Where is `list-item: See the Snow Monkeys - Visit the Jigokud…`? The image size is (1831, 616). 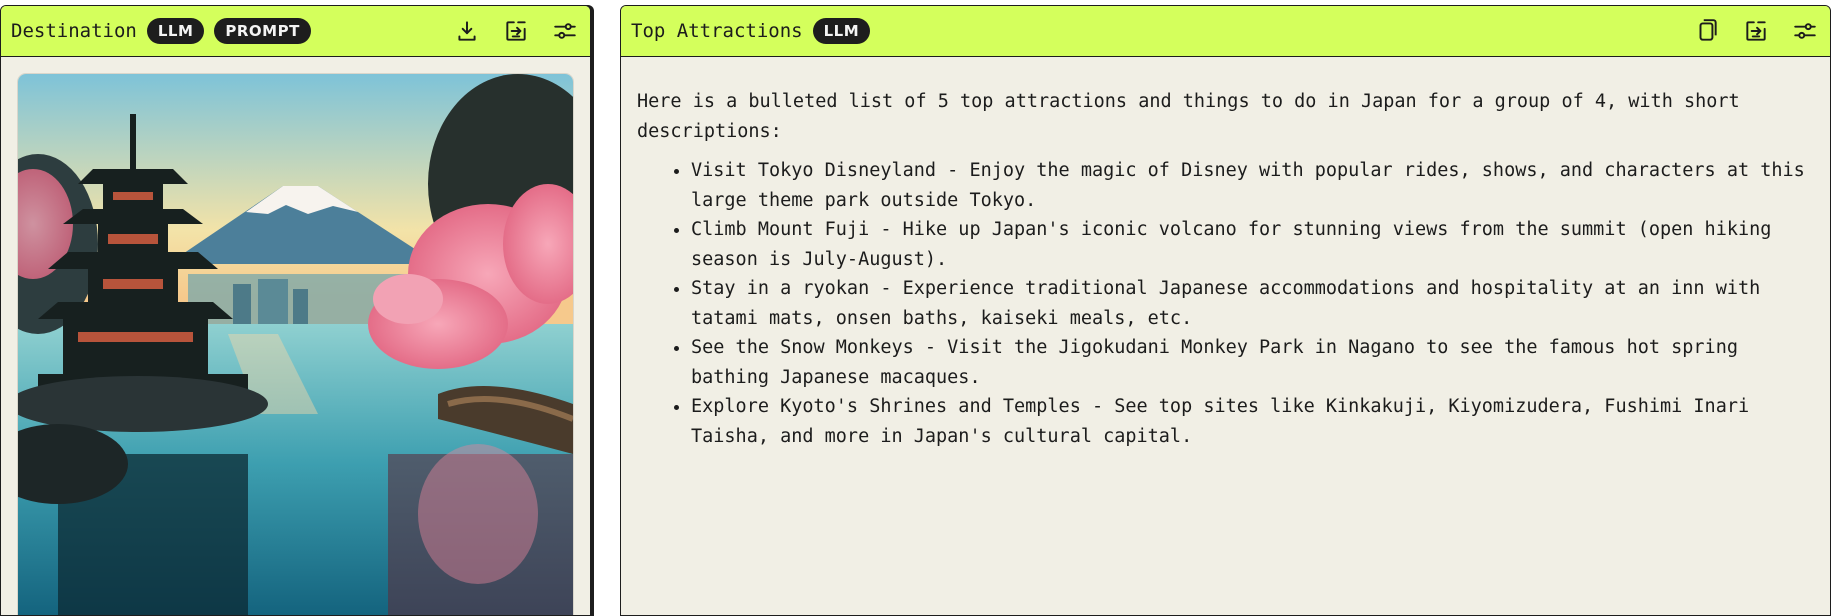
list-item: See the Snow Monkeys - Visit the Jigokud… is located at coordinates (1252, 362).